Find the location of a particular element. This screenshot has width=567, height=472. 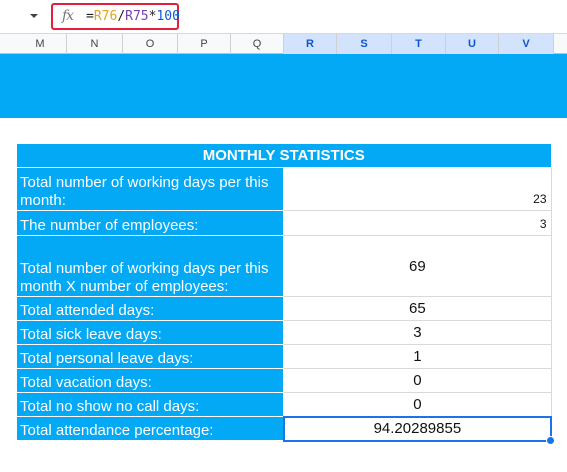

column-header-m: M is located at coordinates (40, 44).